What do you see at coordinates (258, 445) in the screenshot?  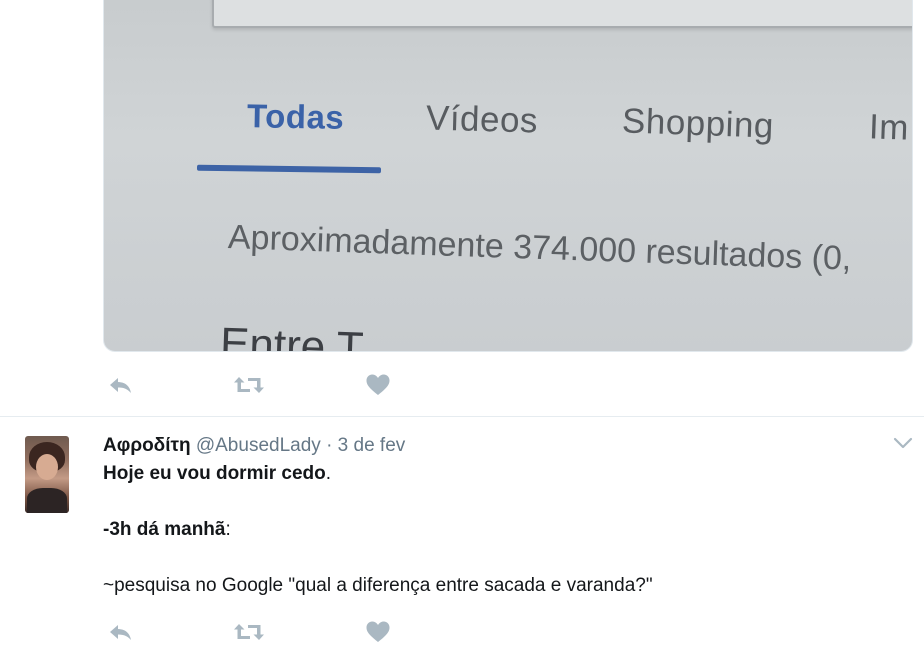 I see `username-handle: @AbusedLady` at bounding box center [258, 445].